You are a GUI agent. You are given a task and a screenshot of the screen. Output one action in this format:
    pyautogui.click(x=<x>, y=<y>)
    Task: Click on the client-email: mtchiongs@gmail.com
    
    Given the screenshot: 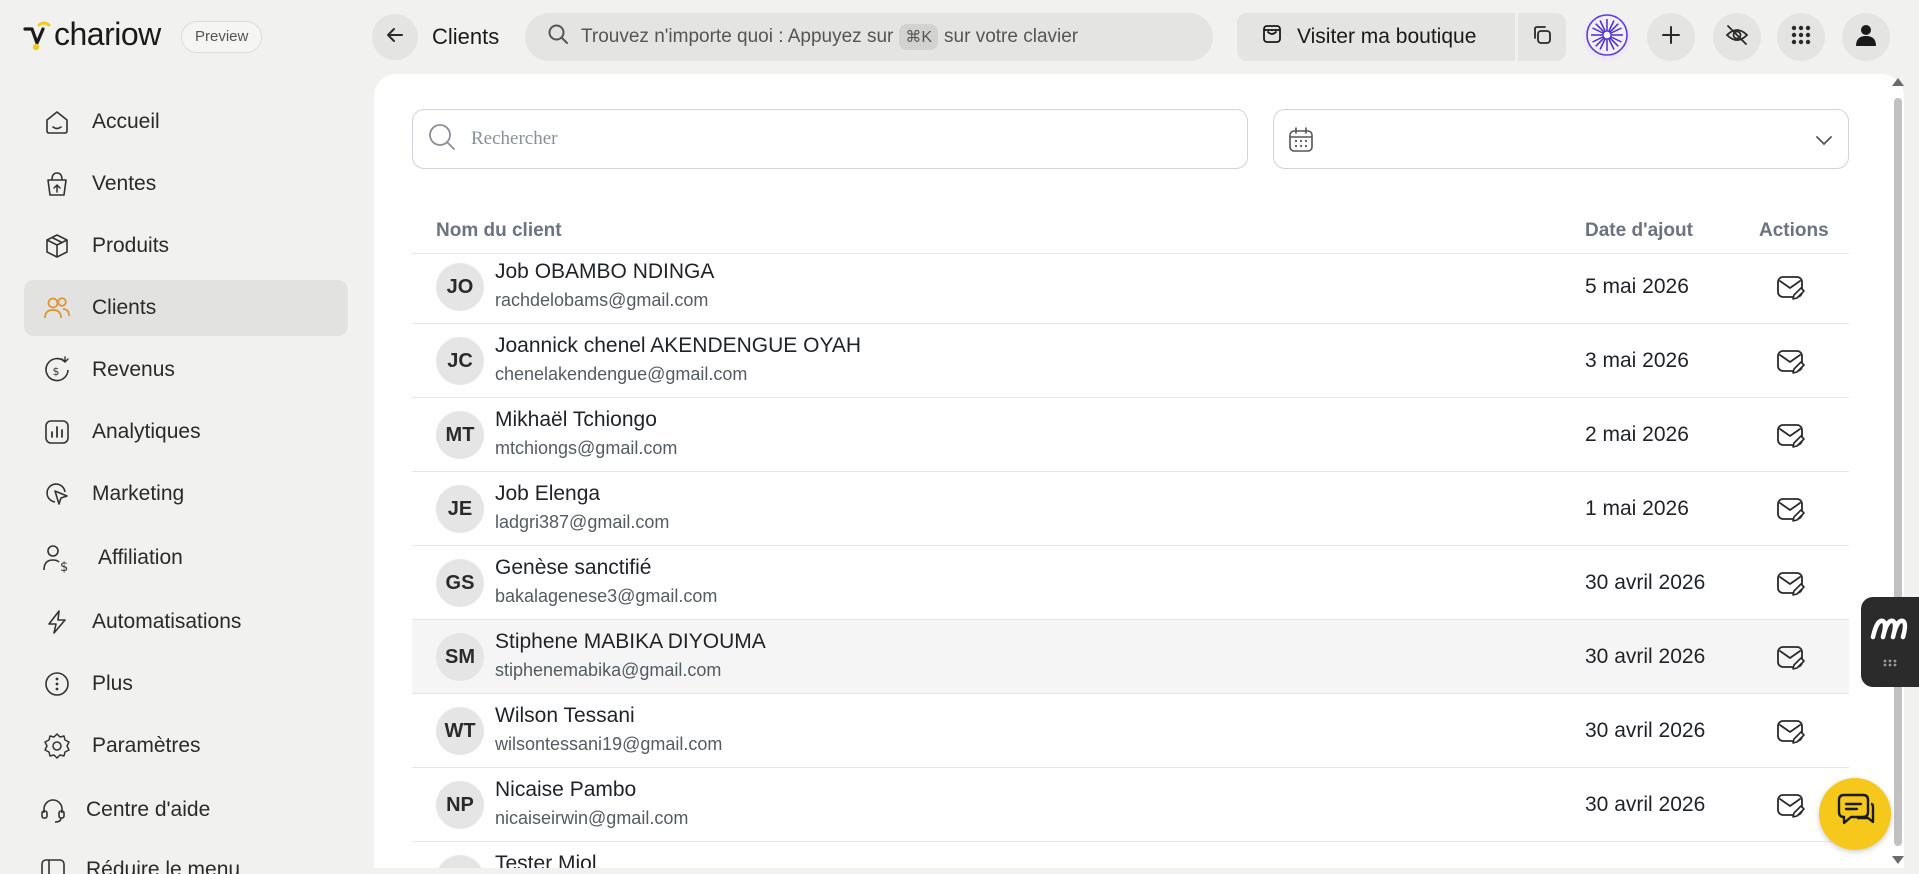 What is the action you would take?
    pyautogui.click(x=586, y=448)
    